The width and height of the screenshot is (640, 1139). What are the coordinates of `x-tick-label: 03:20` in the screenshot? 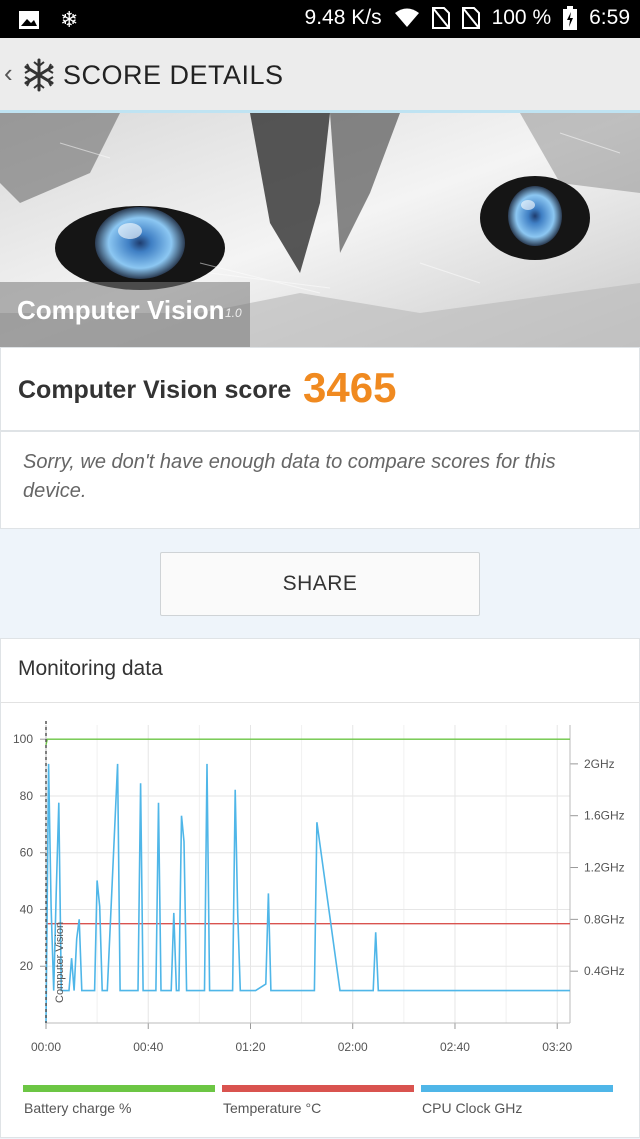 It's located at (557, 1047).